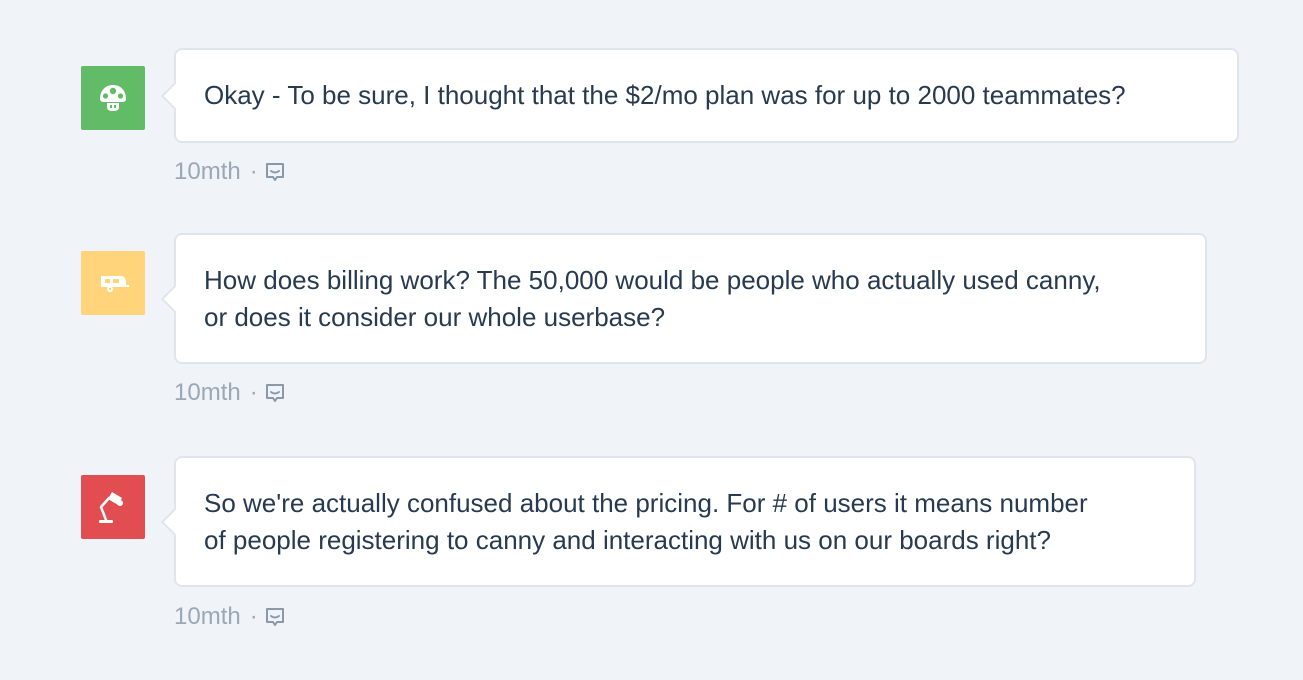 Image resolution: width=1303 pixels, height=680 pixels. I want to click on desk-lamp-icon, so click(113, 507).